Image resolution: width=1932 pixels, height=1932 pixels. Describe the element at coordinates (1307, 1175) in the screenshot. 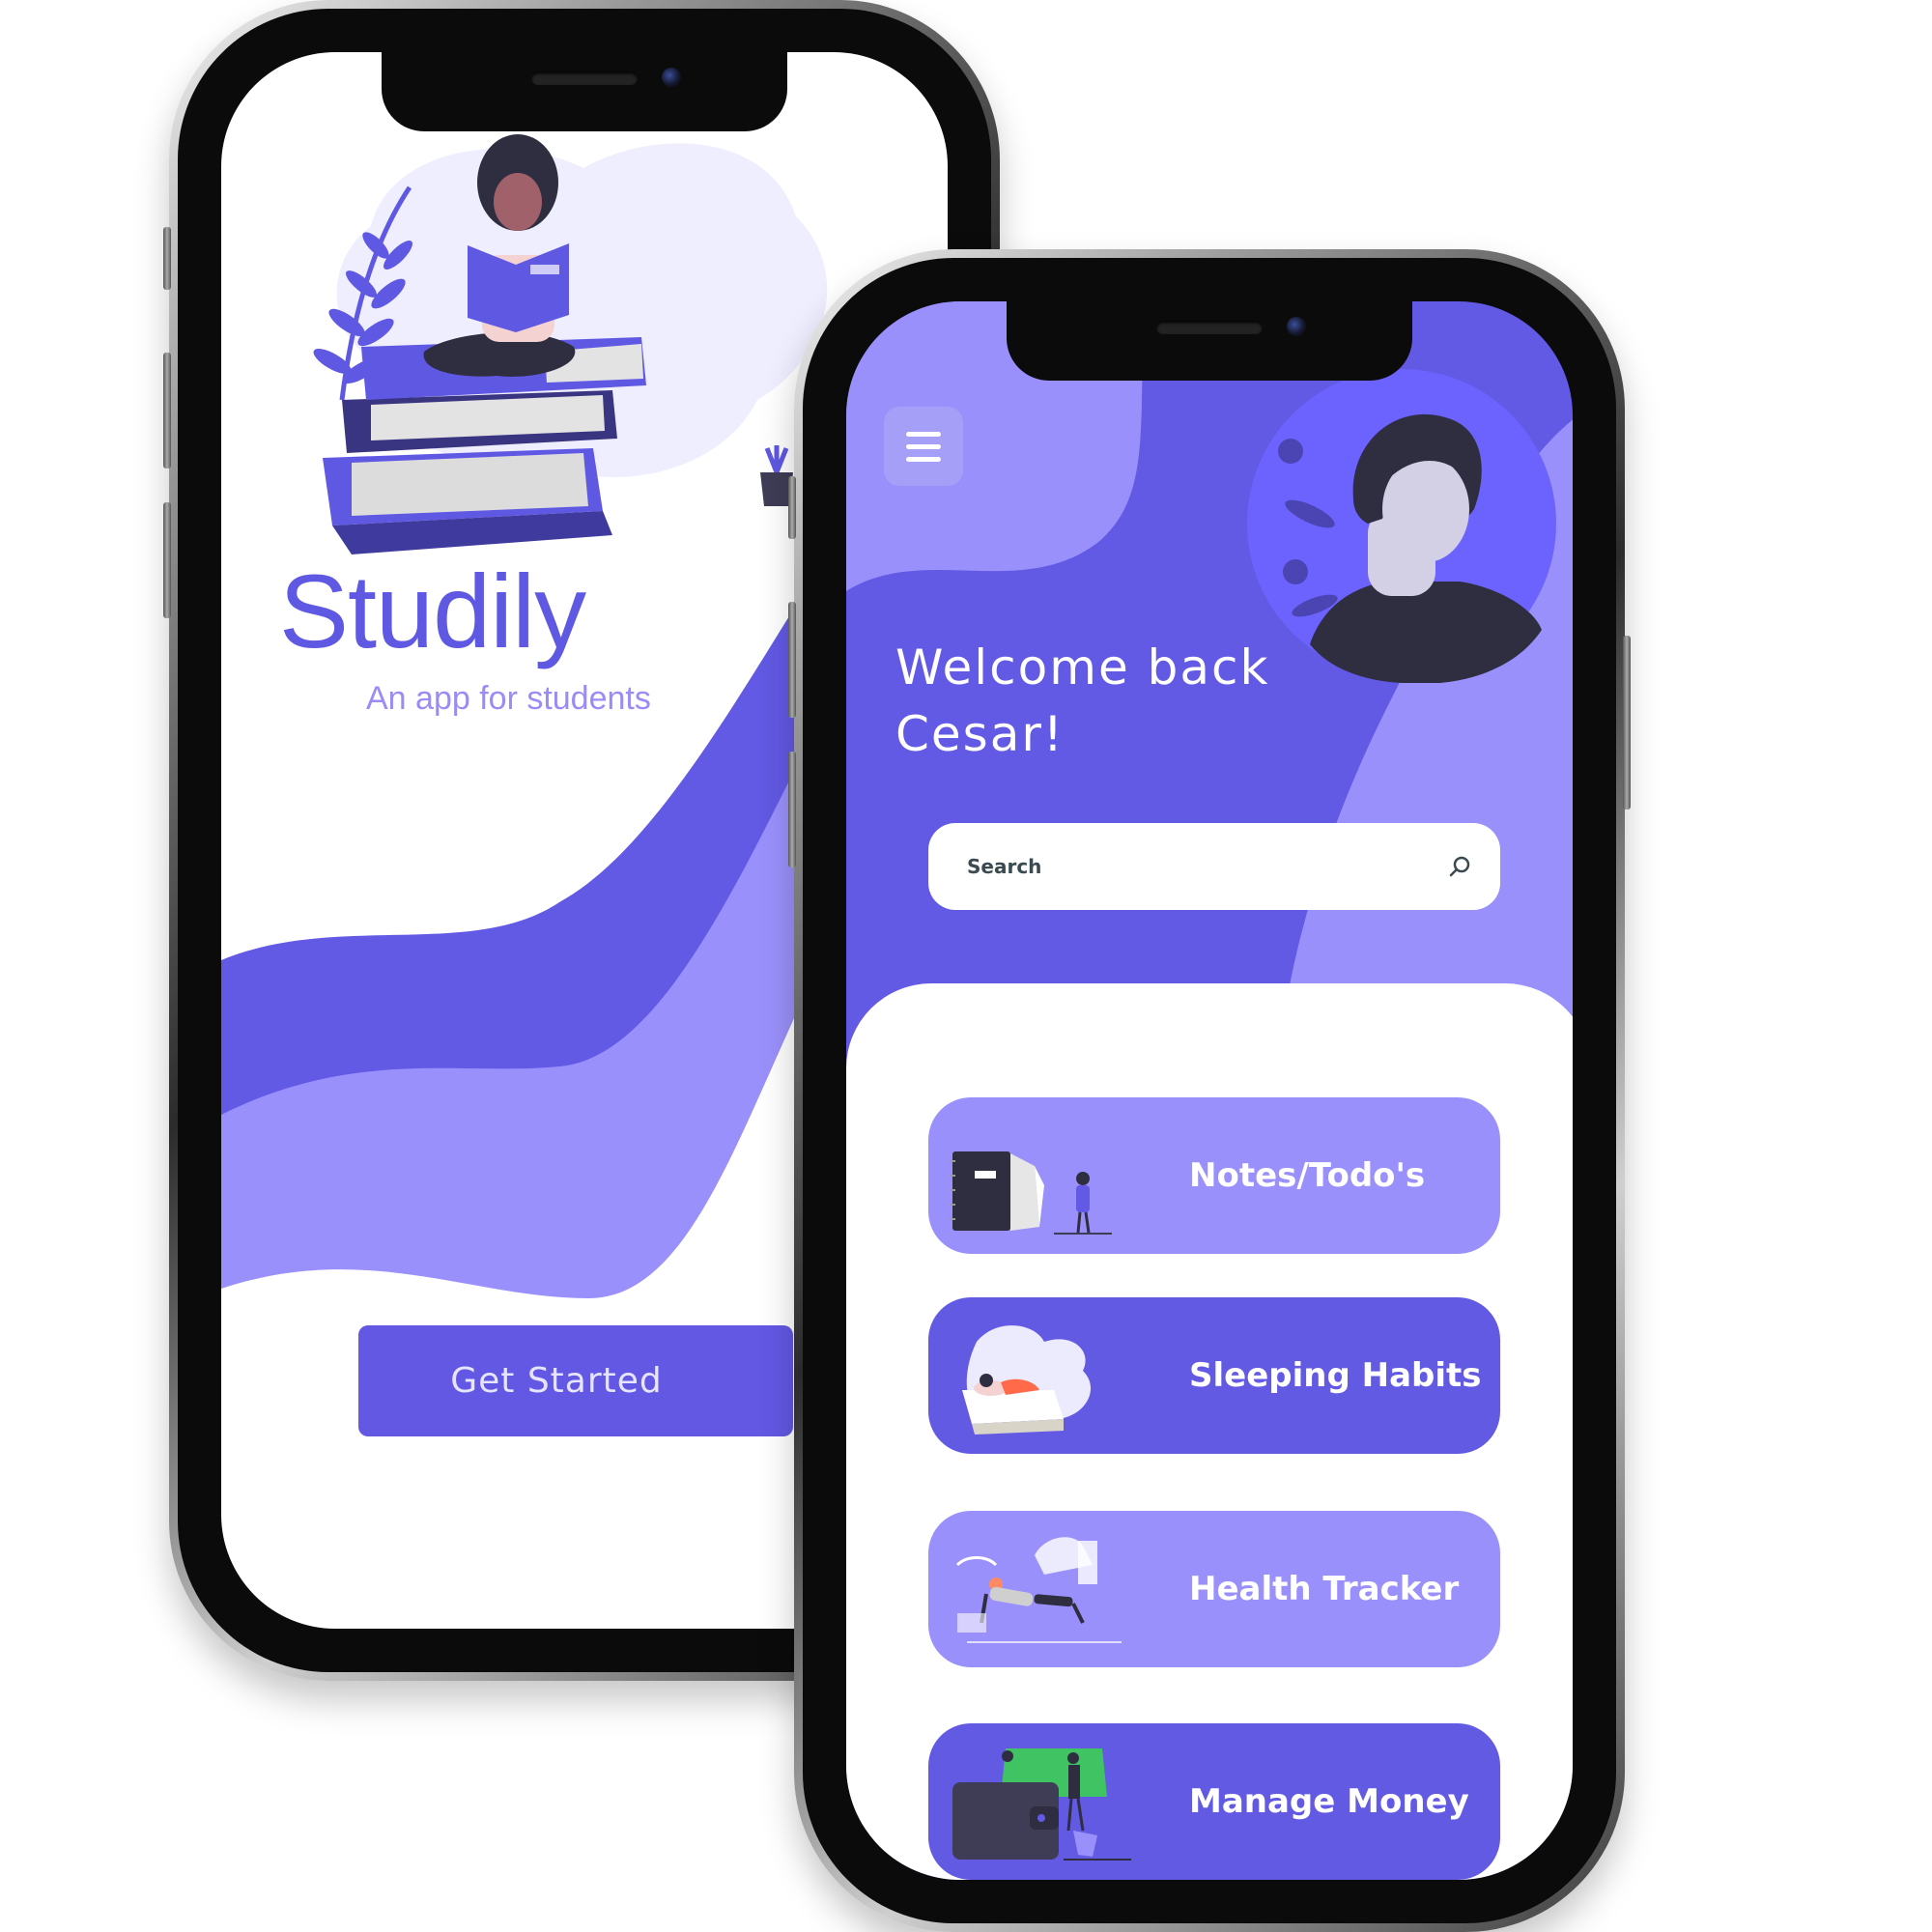

I see `card-notes-todos-label: Notes/Todo's` at that location.